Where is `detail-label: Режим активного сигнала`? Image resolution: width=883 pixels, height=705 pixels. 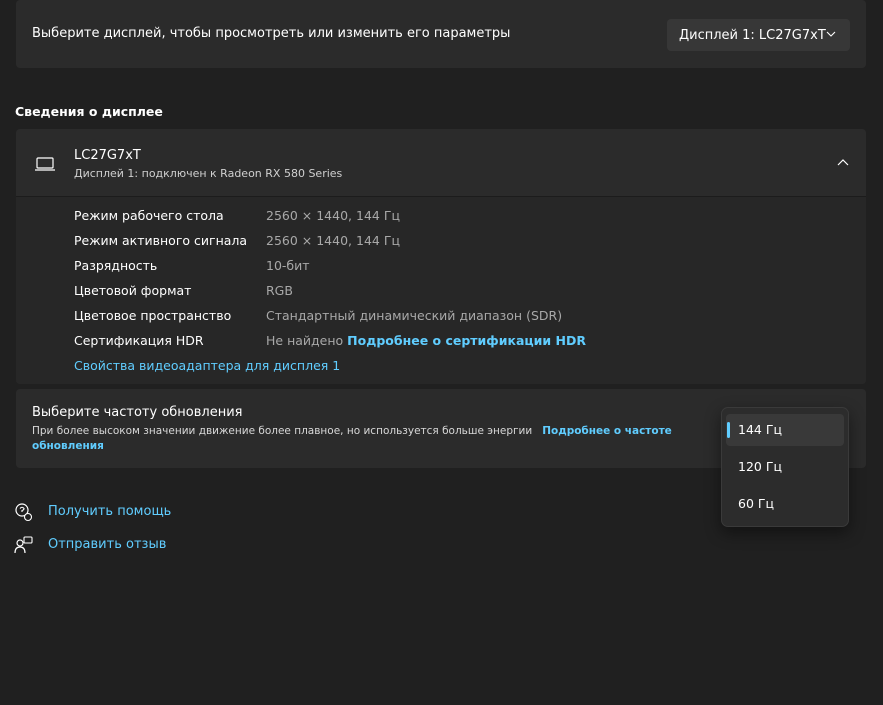
detail-label: Режим активного сигнала is located at coordinates (161, 240).